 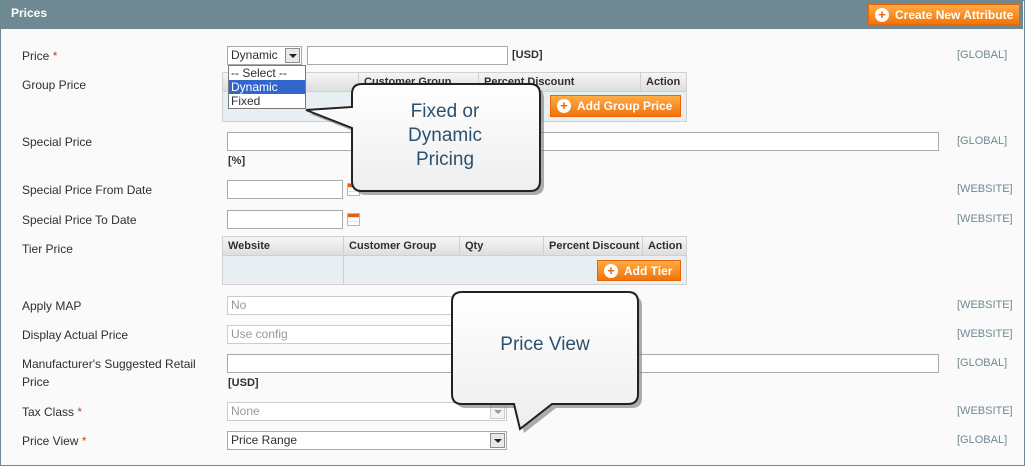 What do you see at coordinates (87, 190) in the screenshot?
I see `special-from-label: Special Price From Date` at bounding box center [87, 190].